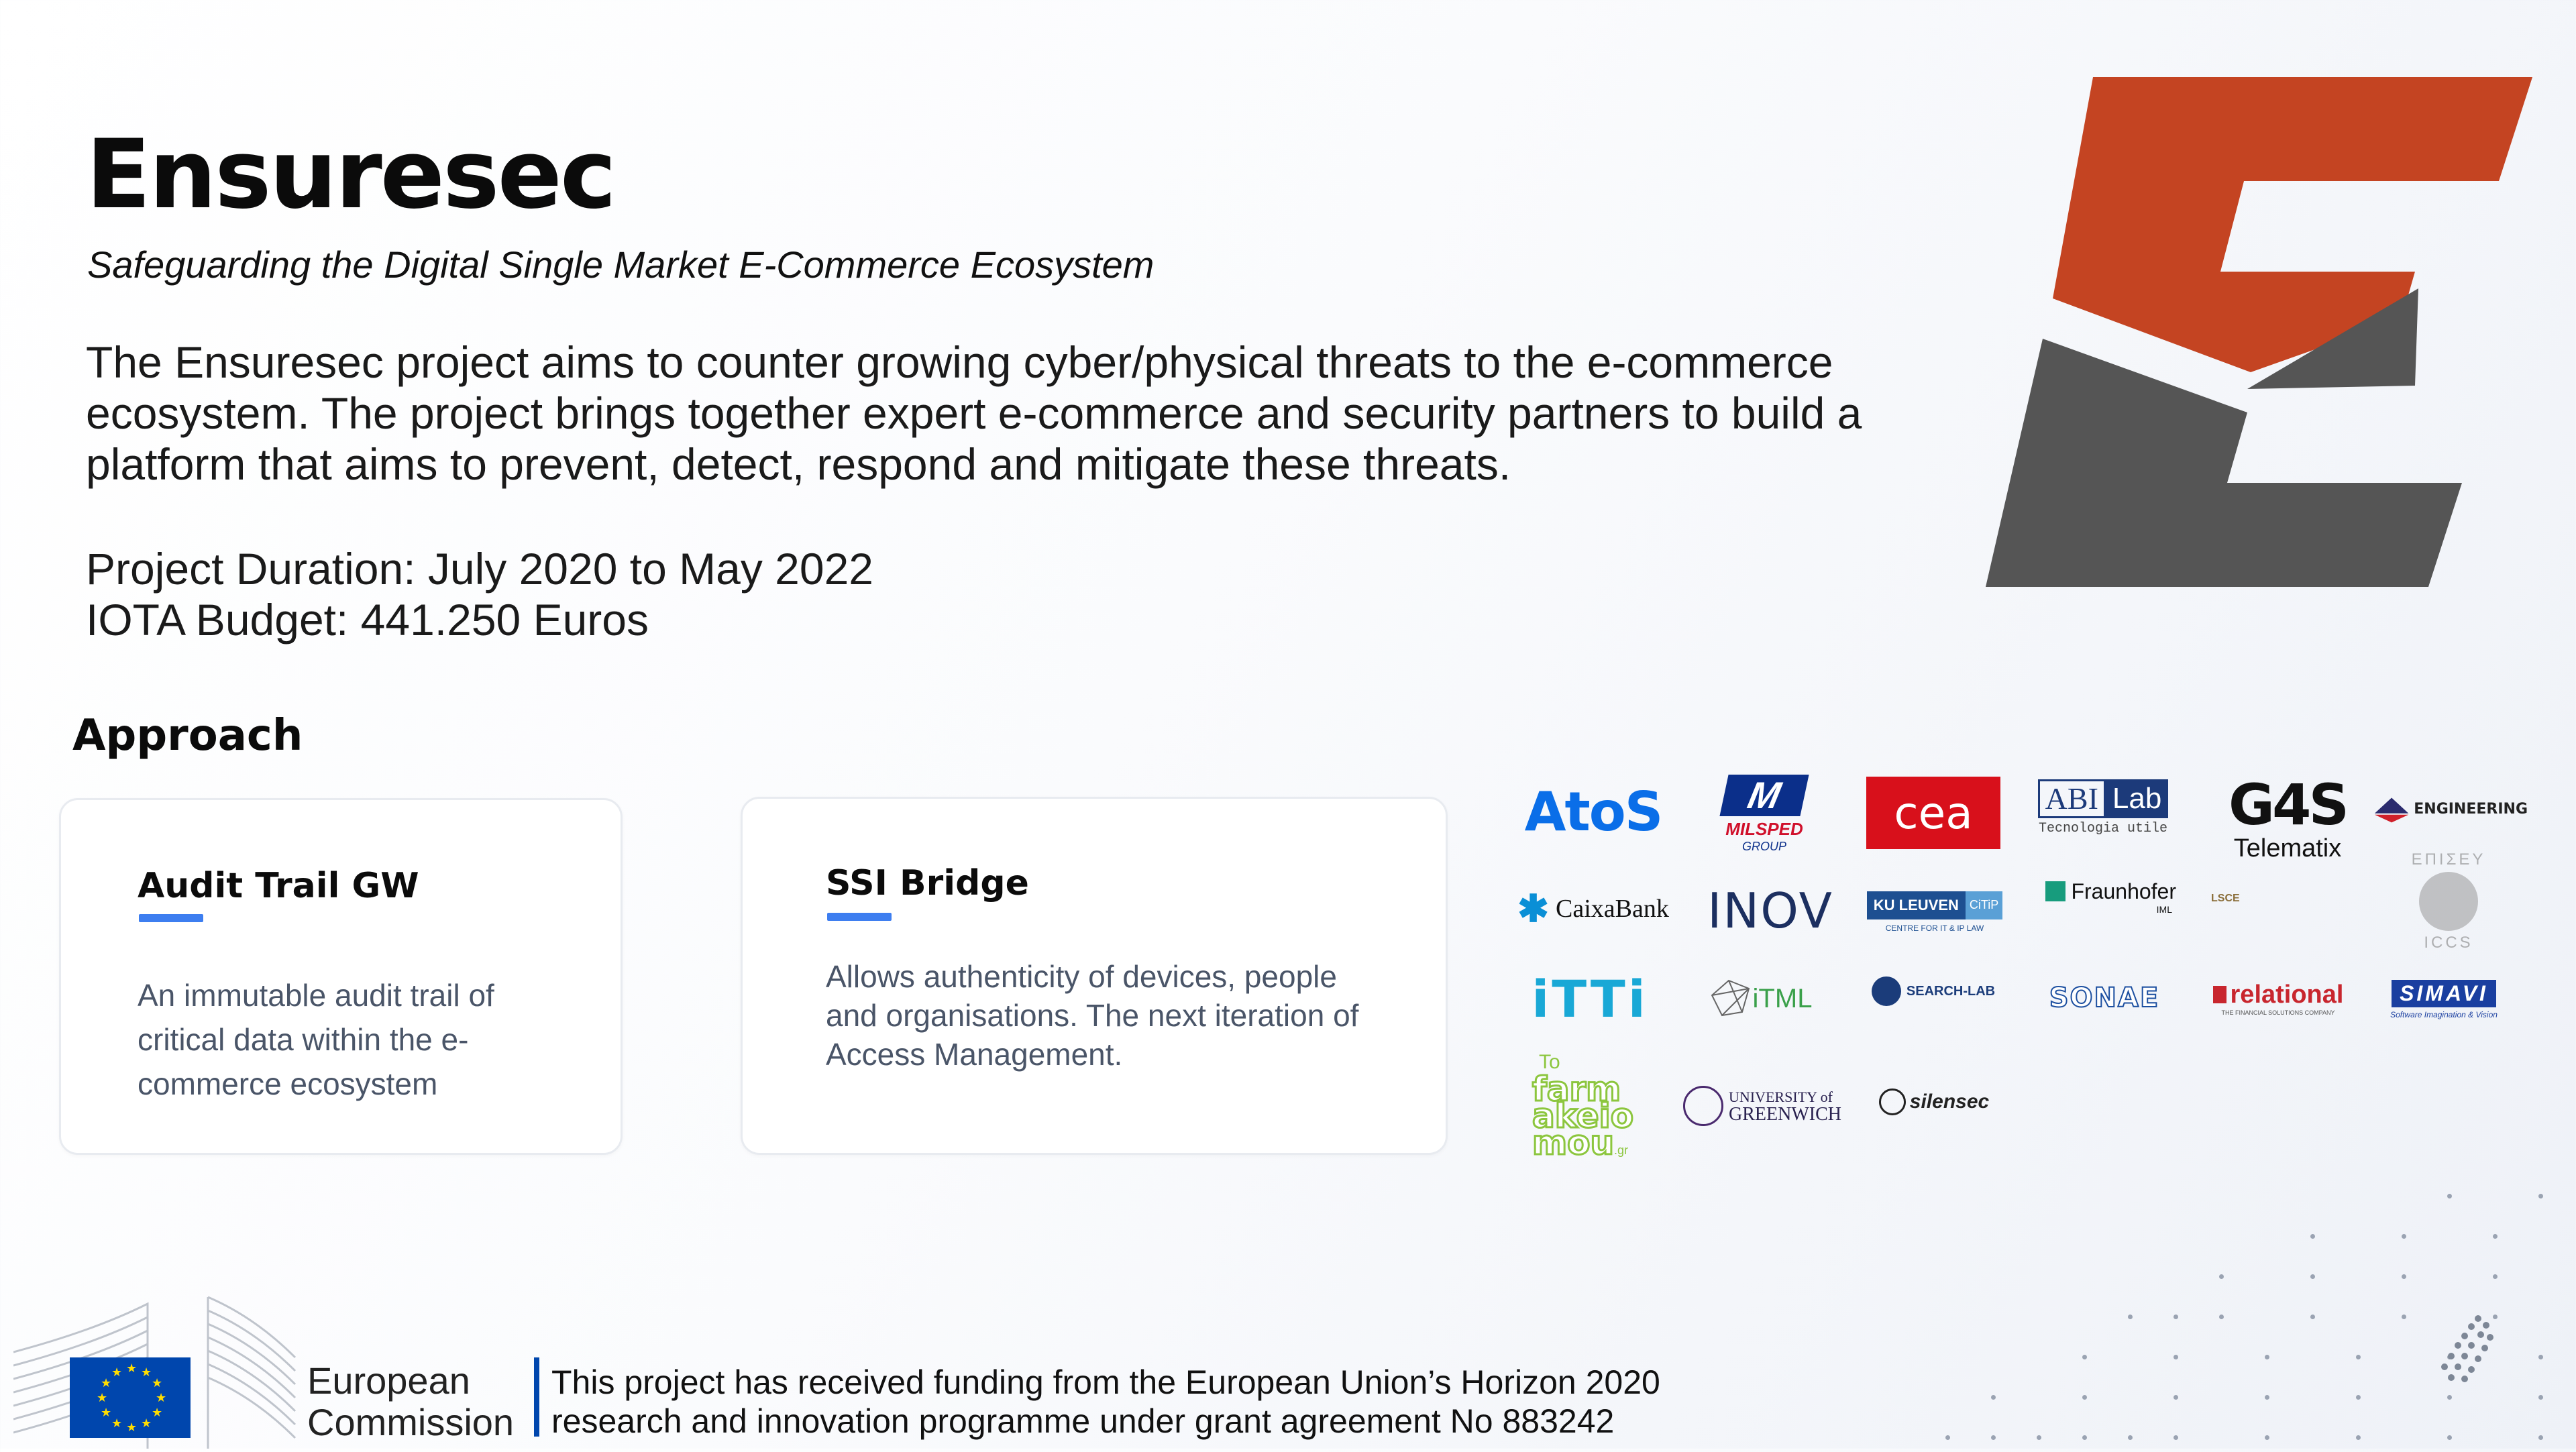 The image size is (2576, 1452). I want to click on searchlab-label: SEARCH-LAB, so click(1951, 991).